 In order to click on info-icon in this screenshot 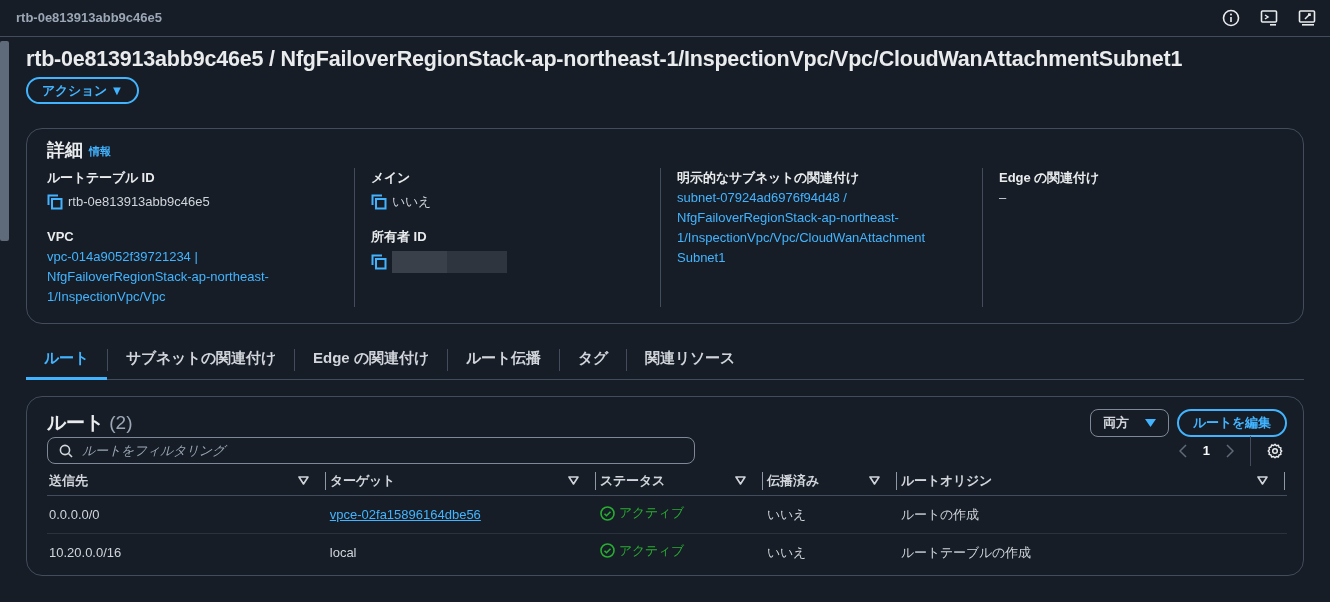, I will do `click(1231, 18)`.